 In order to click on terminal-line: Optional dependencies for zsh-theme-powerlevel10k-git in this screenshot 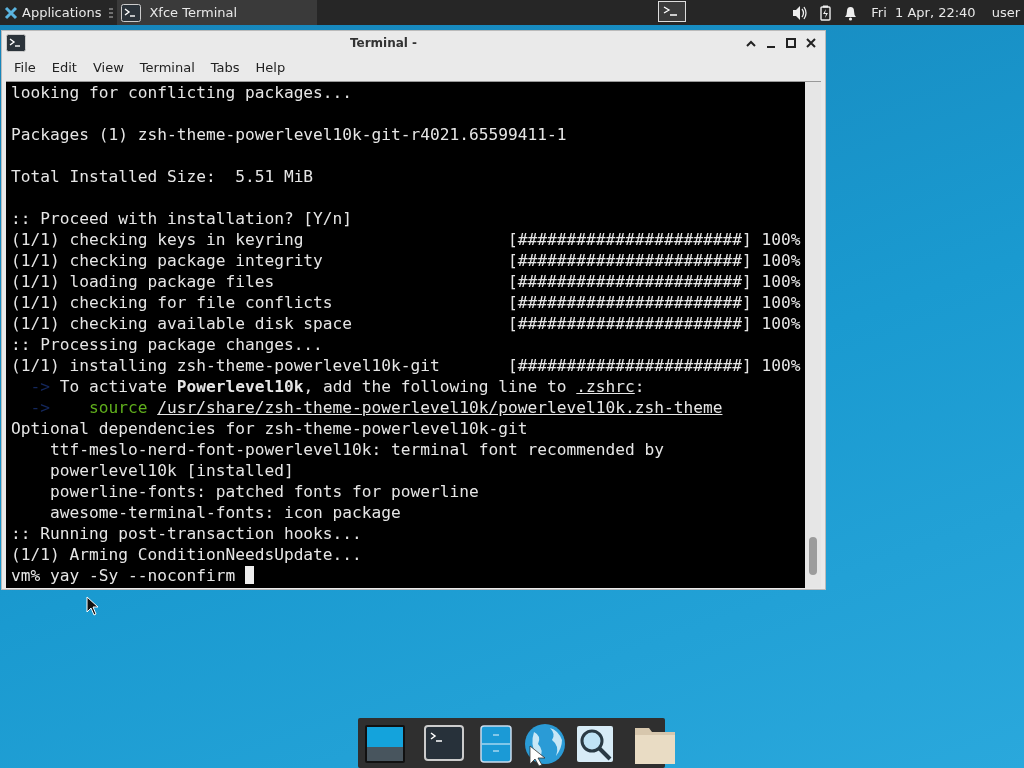, I will do `click(270, 428)`.